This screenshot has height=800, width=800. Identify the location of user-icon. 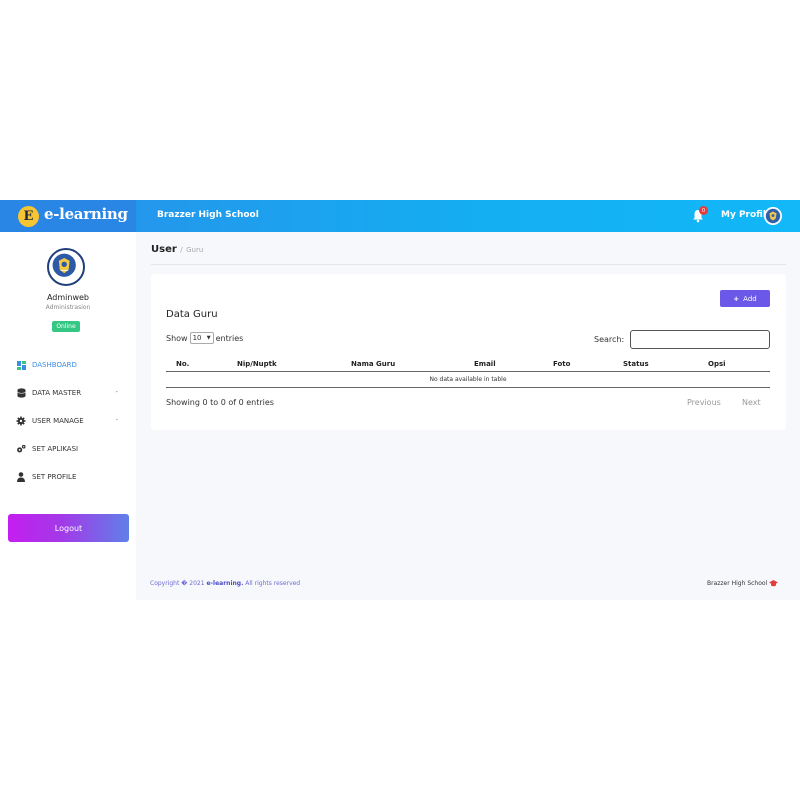
(21, 477).